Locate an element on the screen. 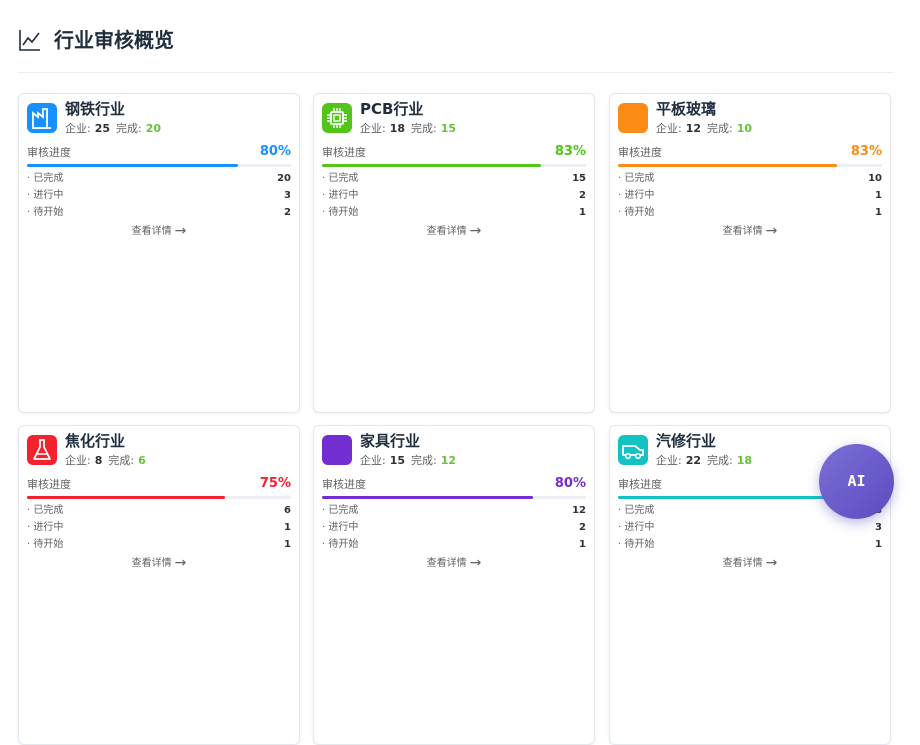 The height and width of the screenshot is (745, 920). company-count: 22 is located at coordinates (693, 460).